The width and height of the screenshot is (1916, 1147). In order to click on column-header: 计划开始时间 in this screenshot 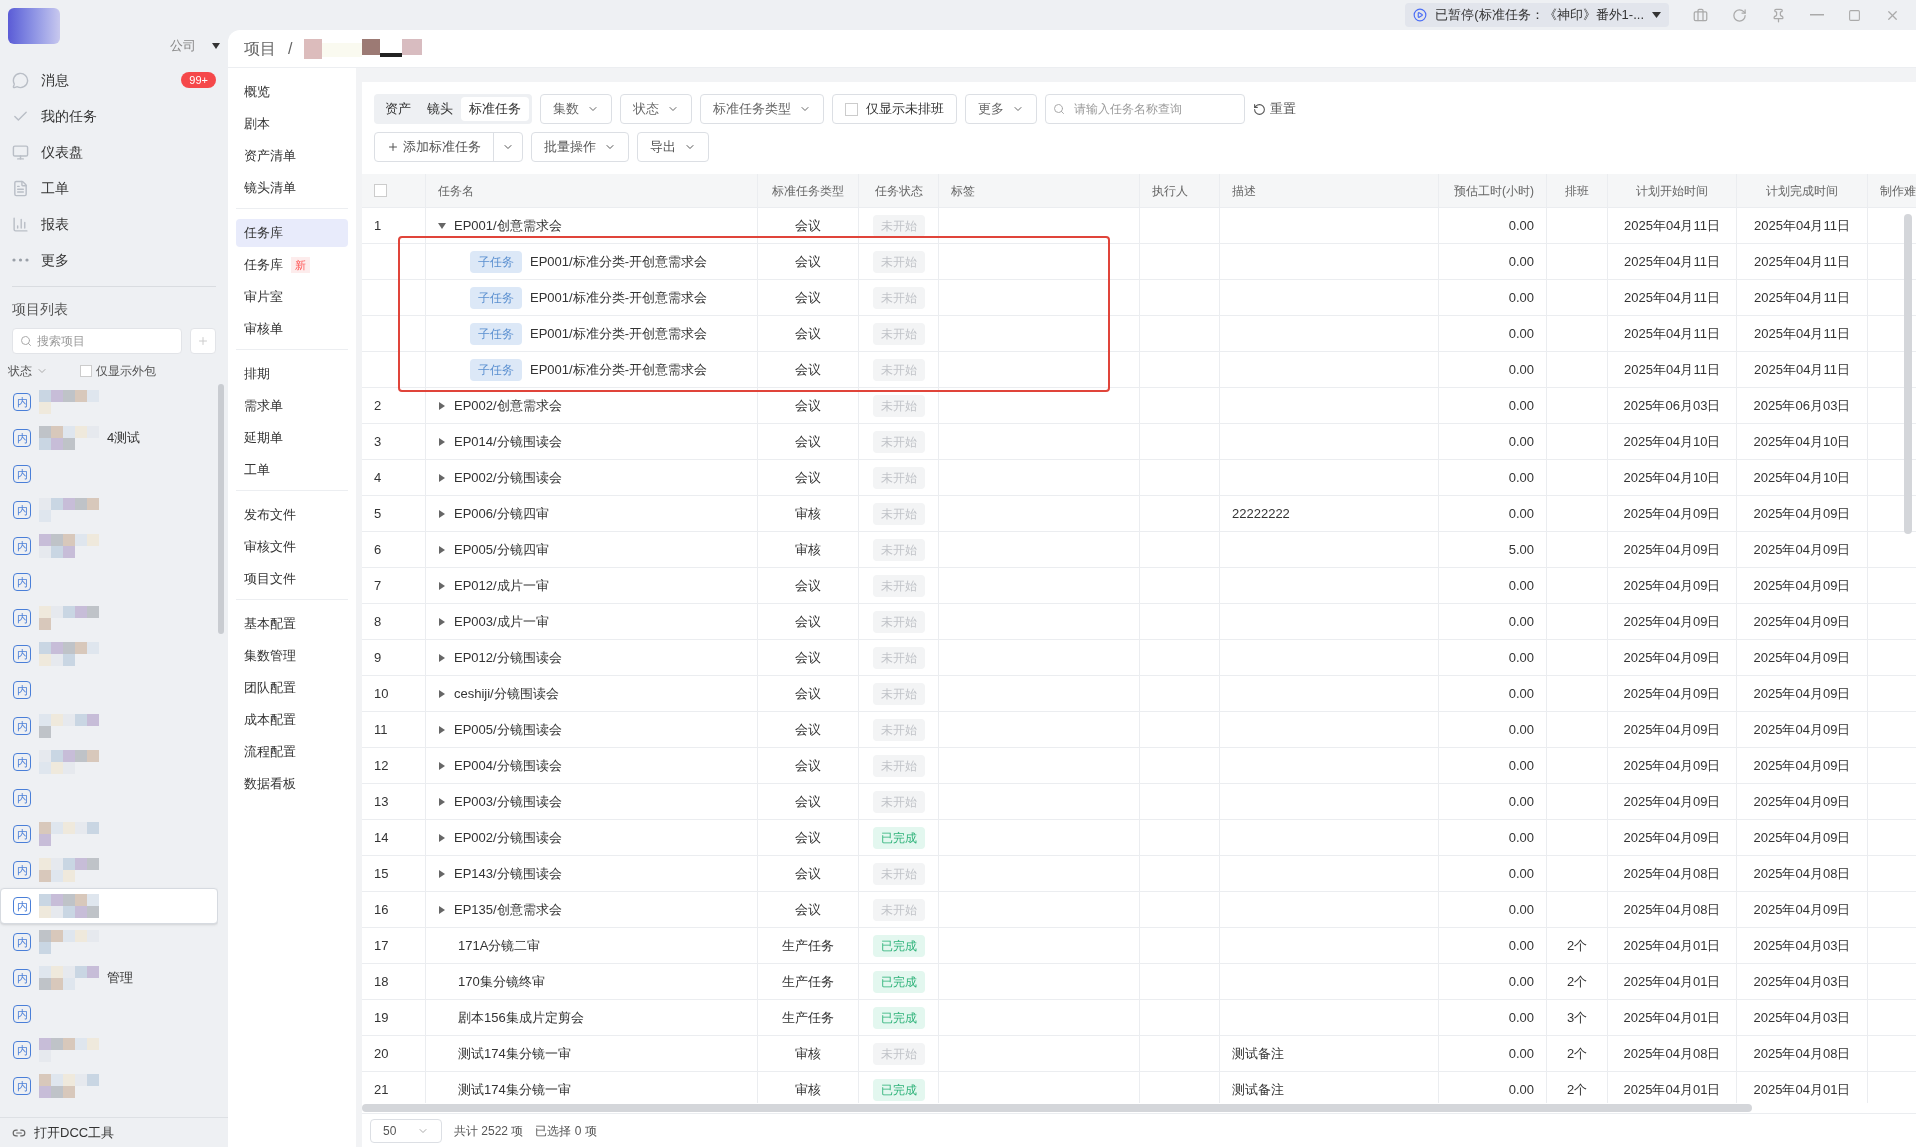, I will do `click(1672, 191)`.